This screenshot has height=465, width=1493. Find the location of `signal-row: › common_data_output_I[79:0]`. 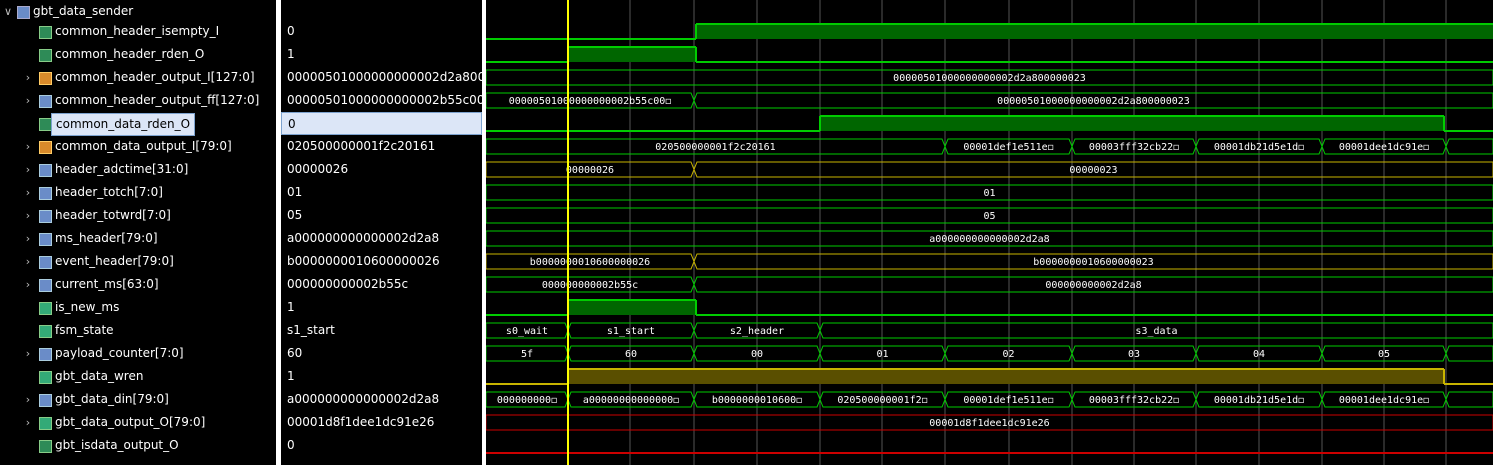

signal-row: › common_data_output_I[79:0] is located at coordinates (138, 146).